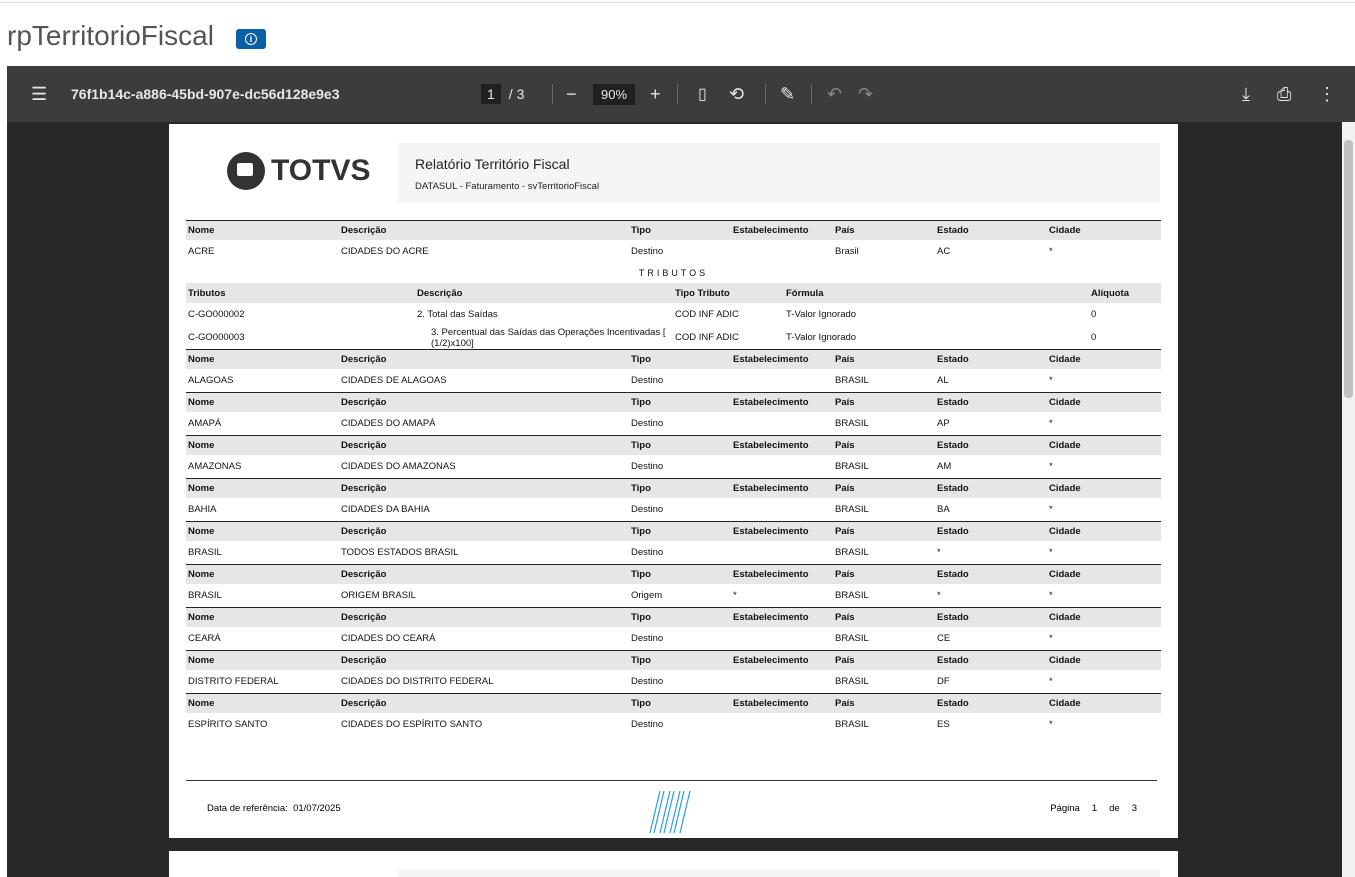  I want to click on table-row-cell: AC, so click(944, 251).